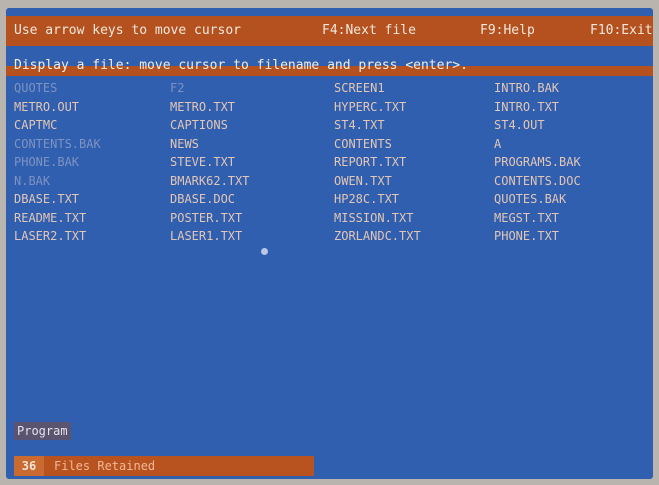  What do you see at coordinates (46, 199) in the screenshot?
I see `file-entry: DBASE.TXT` at bounding box center [46, 199].